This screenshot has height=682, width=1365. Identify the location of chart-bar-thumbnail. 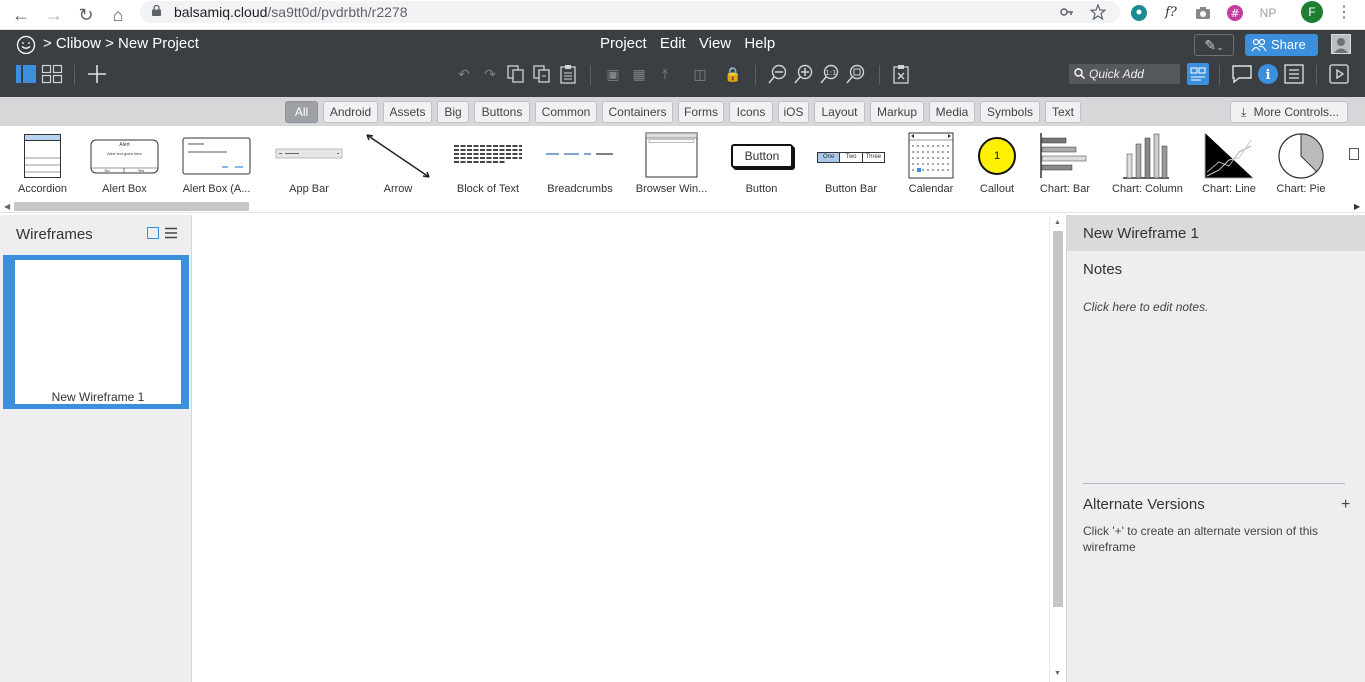
(1063, 155).